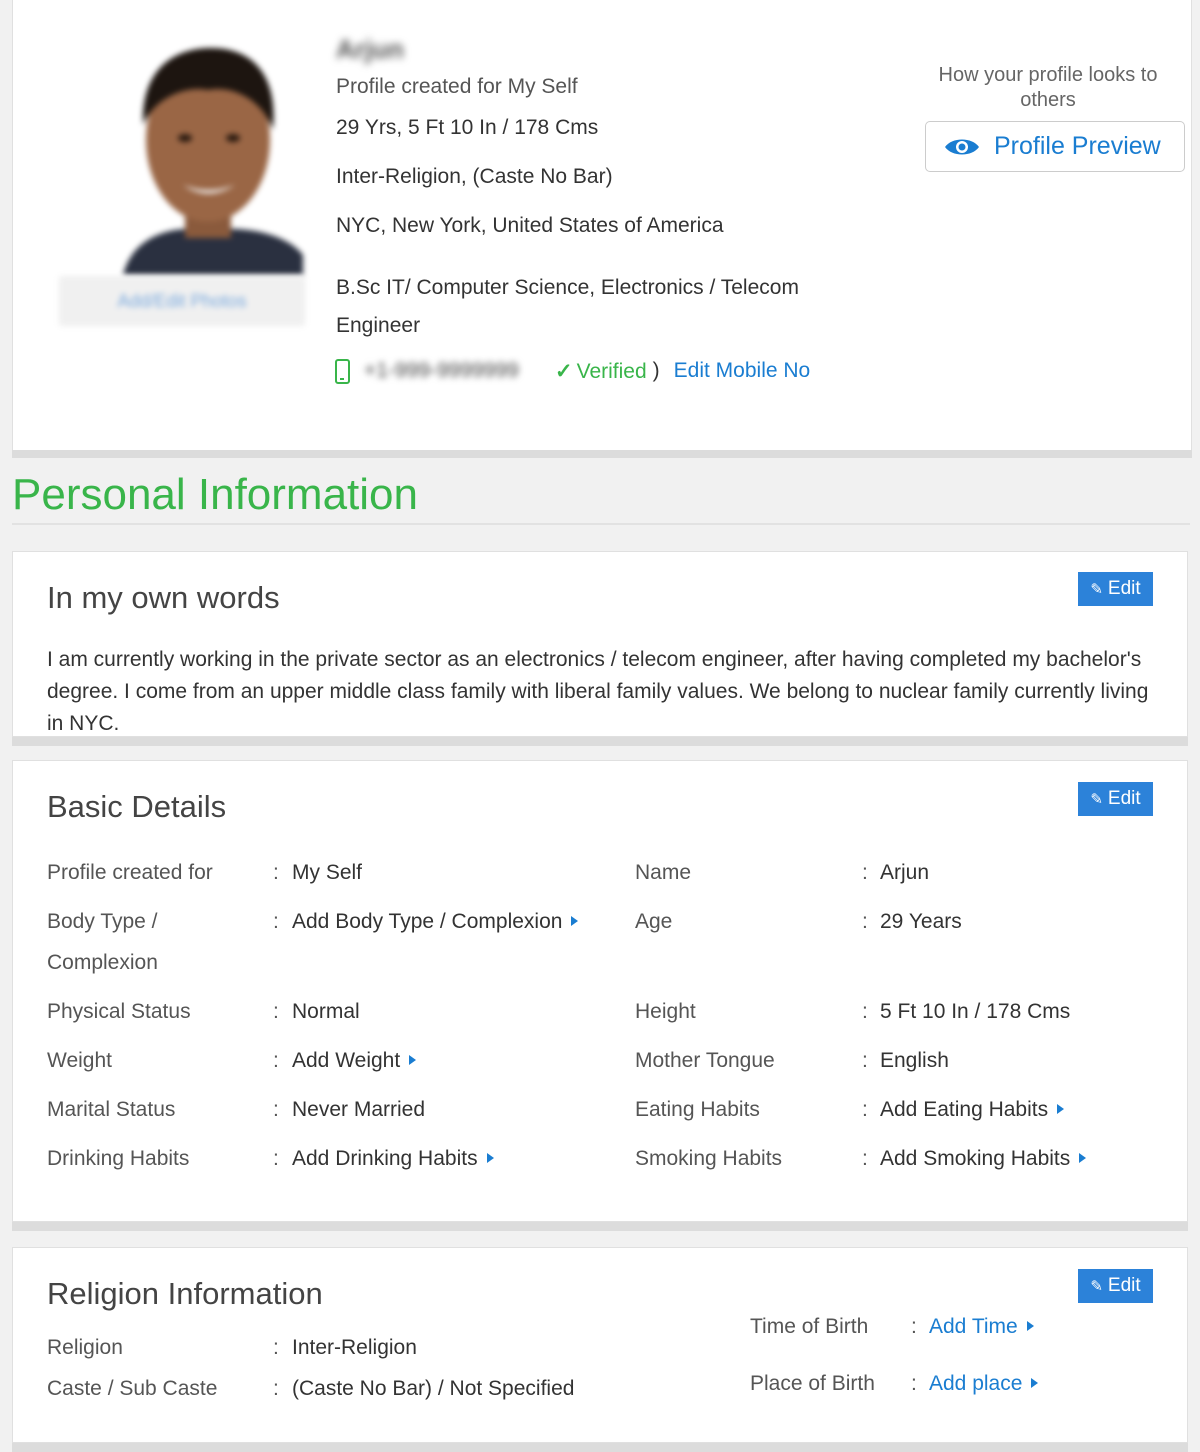 This screenshot has width=1200, height=1452. I want to click on add-body-type-link: Add Body Type / Complexion, so click(435, 921).